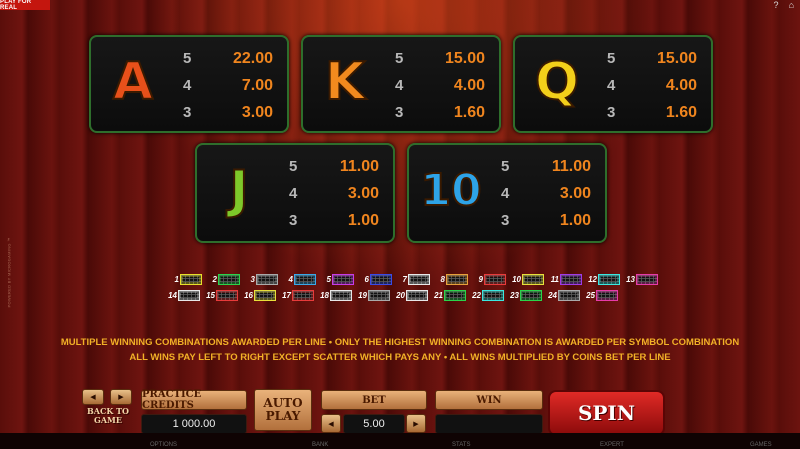 The height and width of the screenshot is (449, 800). Describe the element at coordinates (25, 5) in the screenshot. I see `play-for-real-button: PLAY FOR REAL` at that location.